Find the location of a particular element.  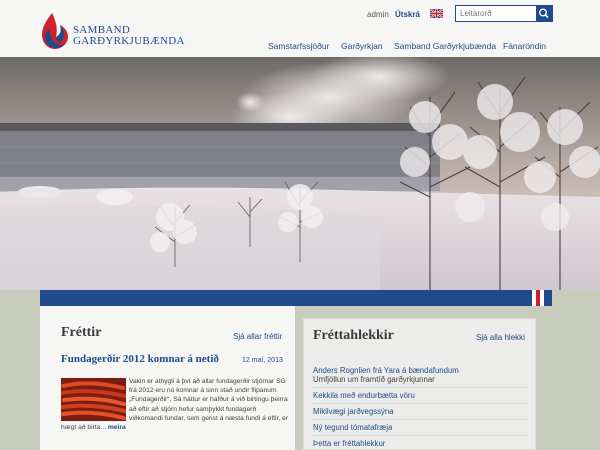

news-links-heading: Fréttahlekkir is located at coordinates (353, 335).